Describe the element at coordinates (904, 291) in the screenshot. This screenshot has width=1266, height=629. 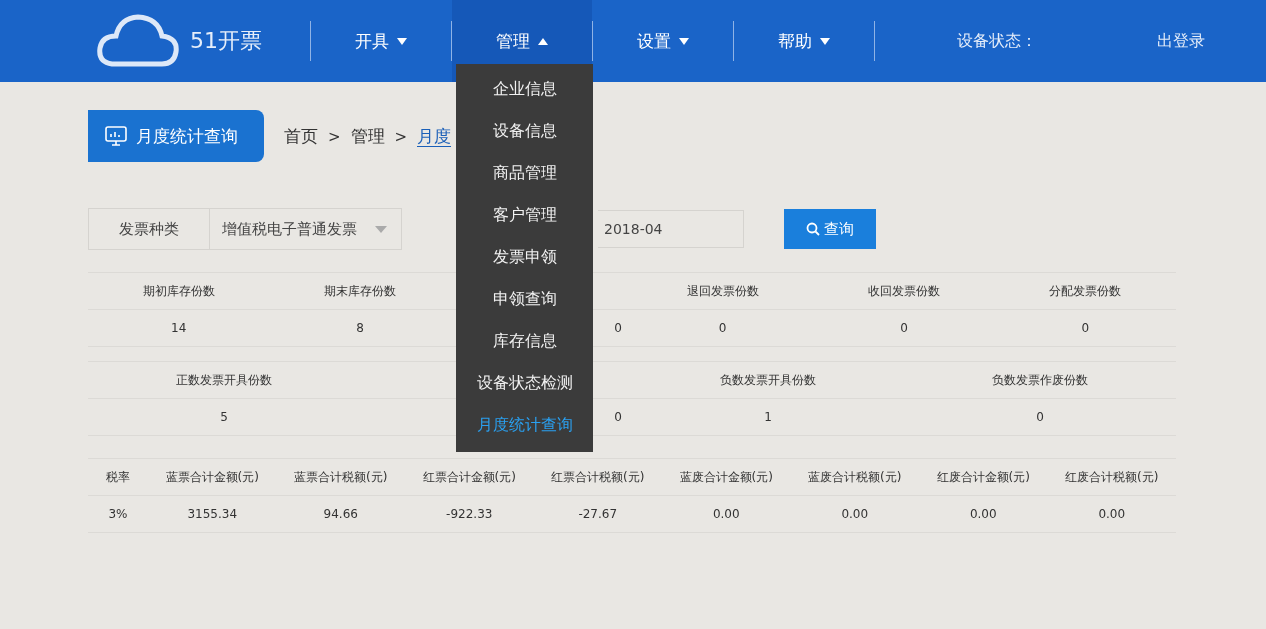
I see `column-header: 收回发票份数` at that location.